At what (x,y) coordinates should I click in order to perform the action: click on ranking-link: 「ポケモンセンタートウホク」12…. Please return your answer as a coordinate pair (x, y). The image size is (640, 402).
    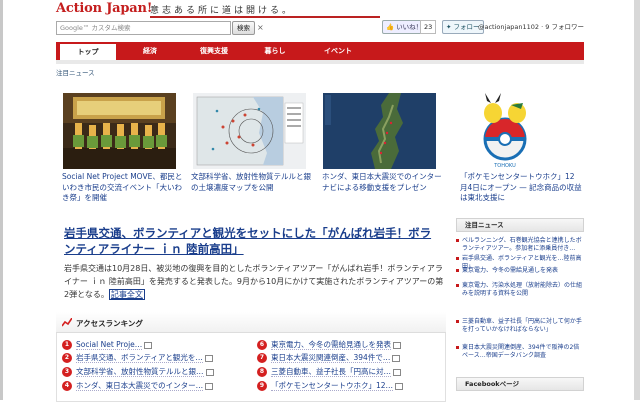
    Looking at the image, I should click on (332, 386).